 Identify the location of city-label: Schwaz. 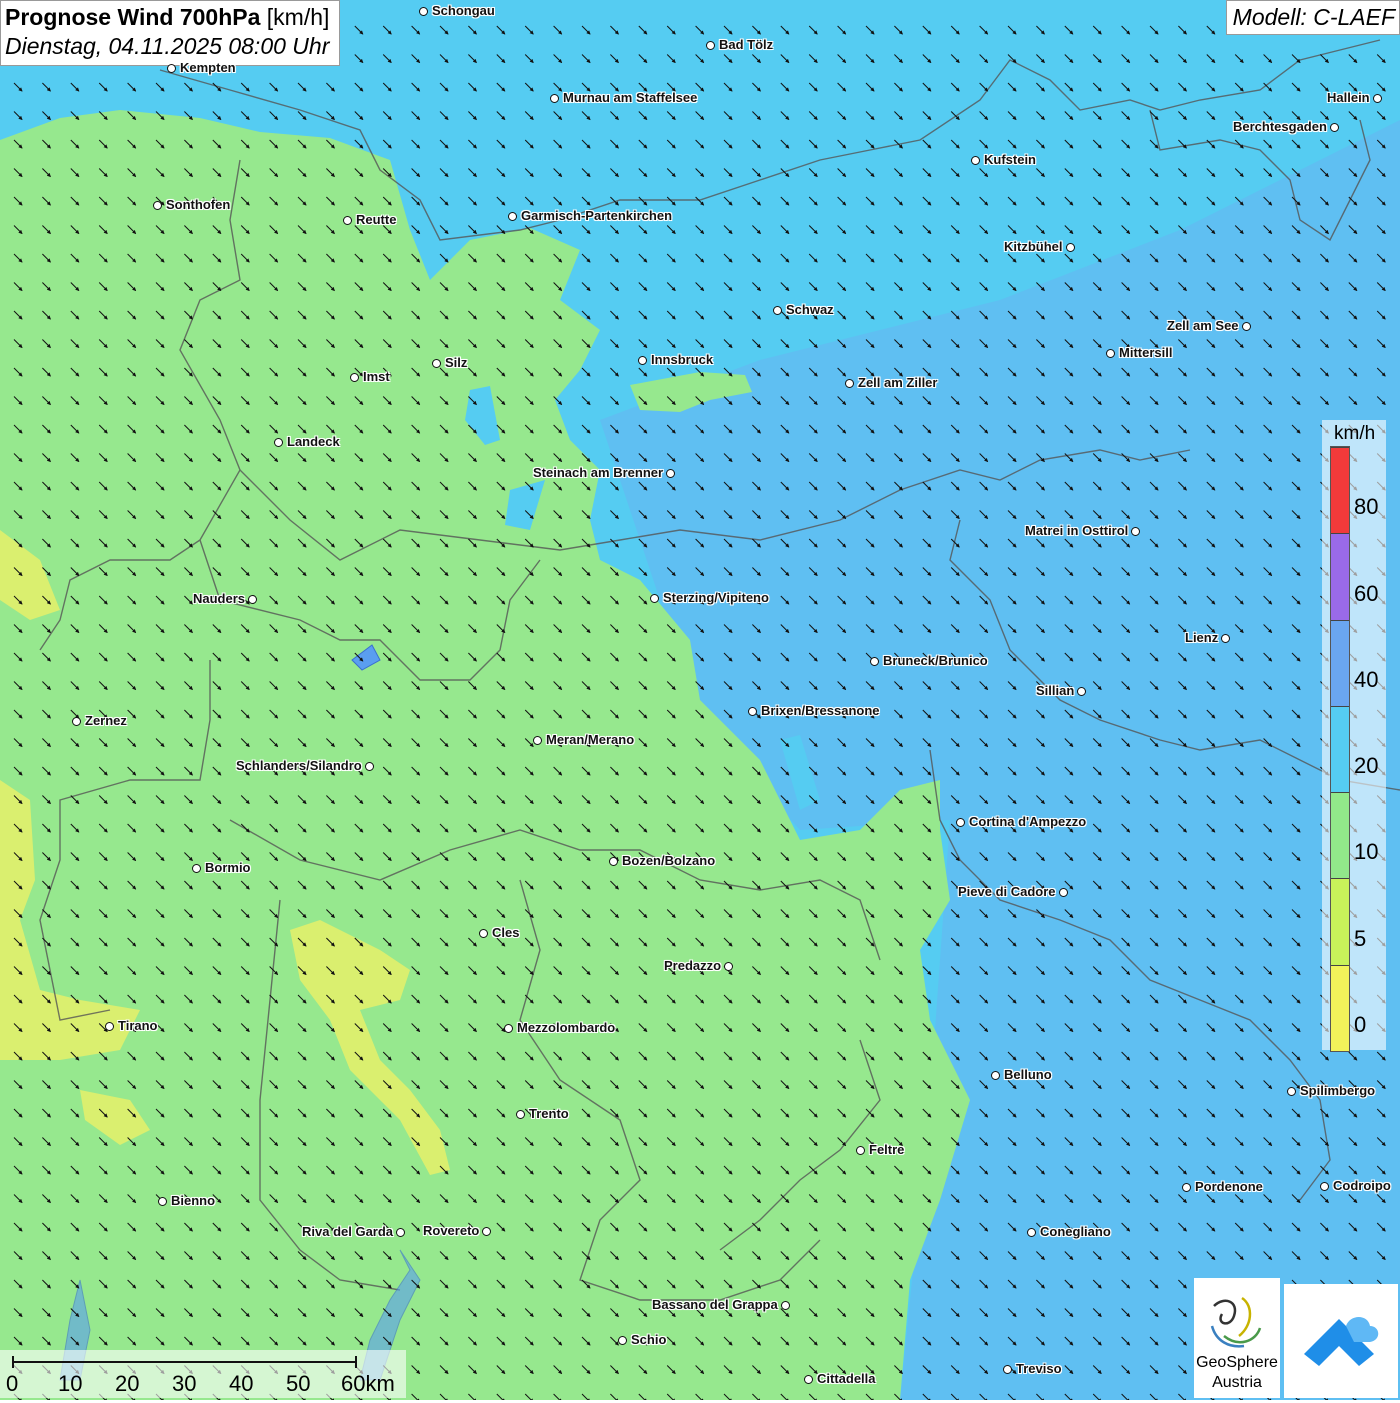
(810, 309).